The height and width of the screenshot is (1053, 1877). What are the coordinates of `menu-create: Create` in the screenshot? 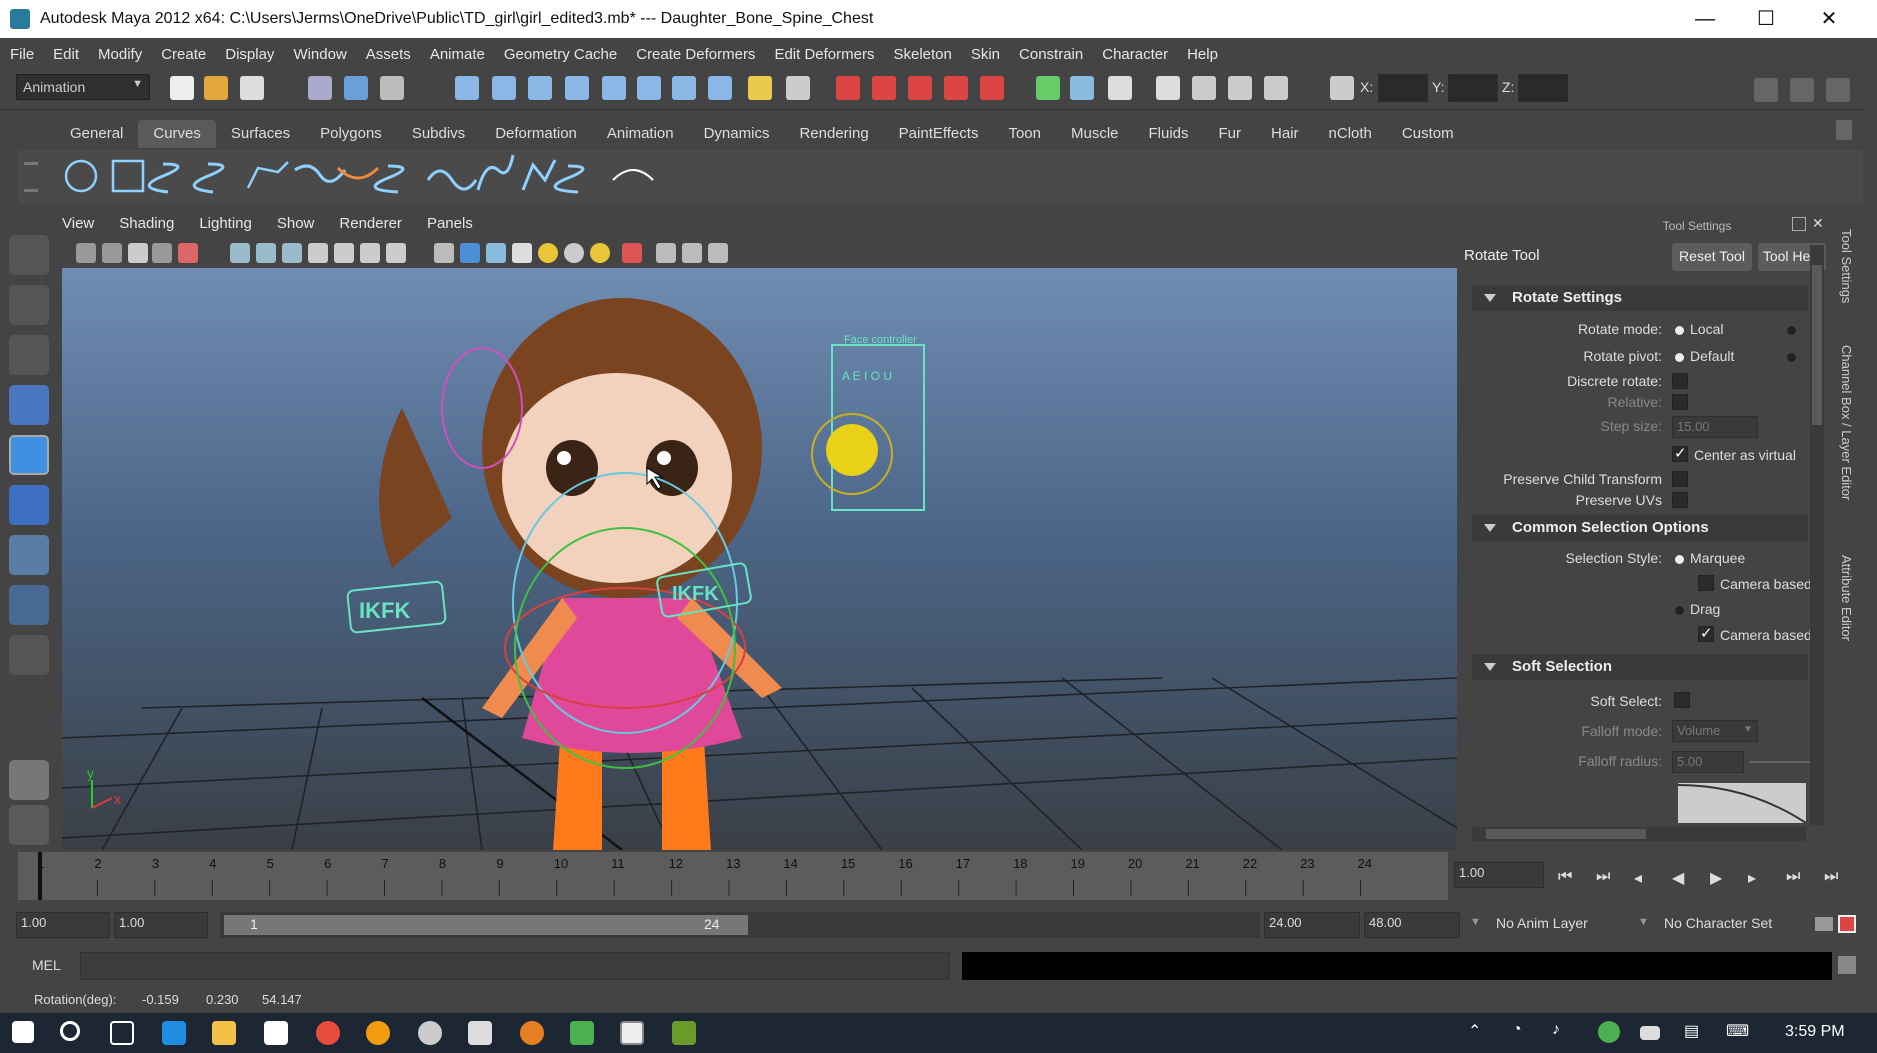 It's located at (183, 54).